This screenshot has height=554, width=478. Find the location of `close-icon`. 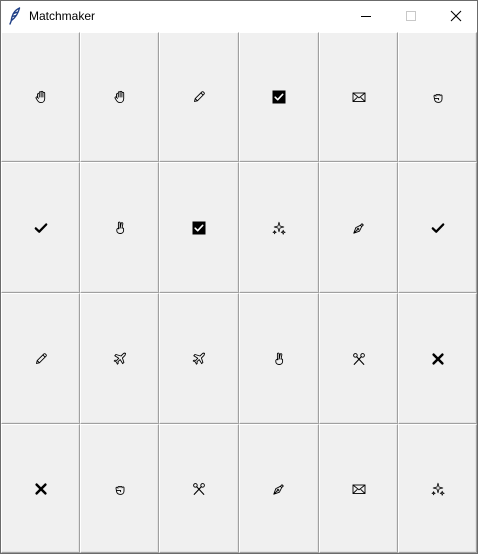

close-icon is located at coordinates (456, 16).